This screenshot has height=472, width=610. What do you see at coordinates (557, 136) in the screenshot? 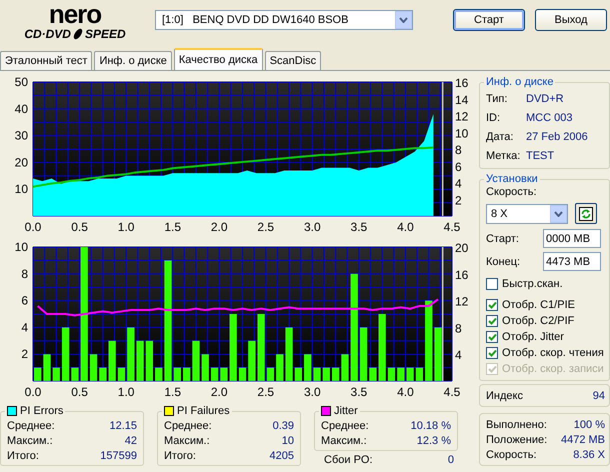
I see `info-value: 27 Feb 2006` at bounding box center [557, 136].